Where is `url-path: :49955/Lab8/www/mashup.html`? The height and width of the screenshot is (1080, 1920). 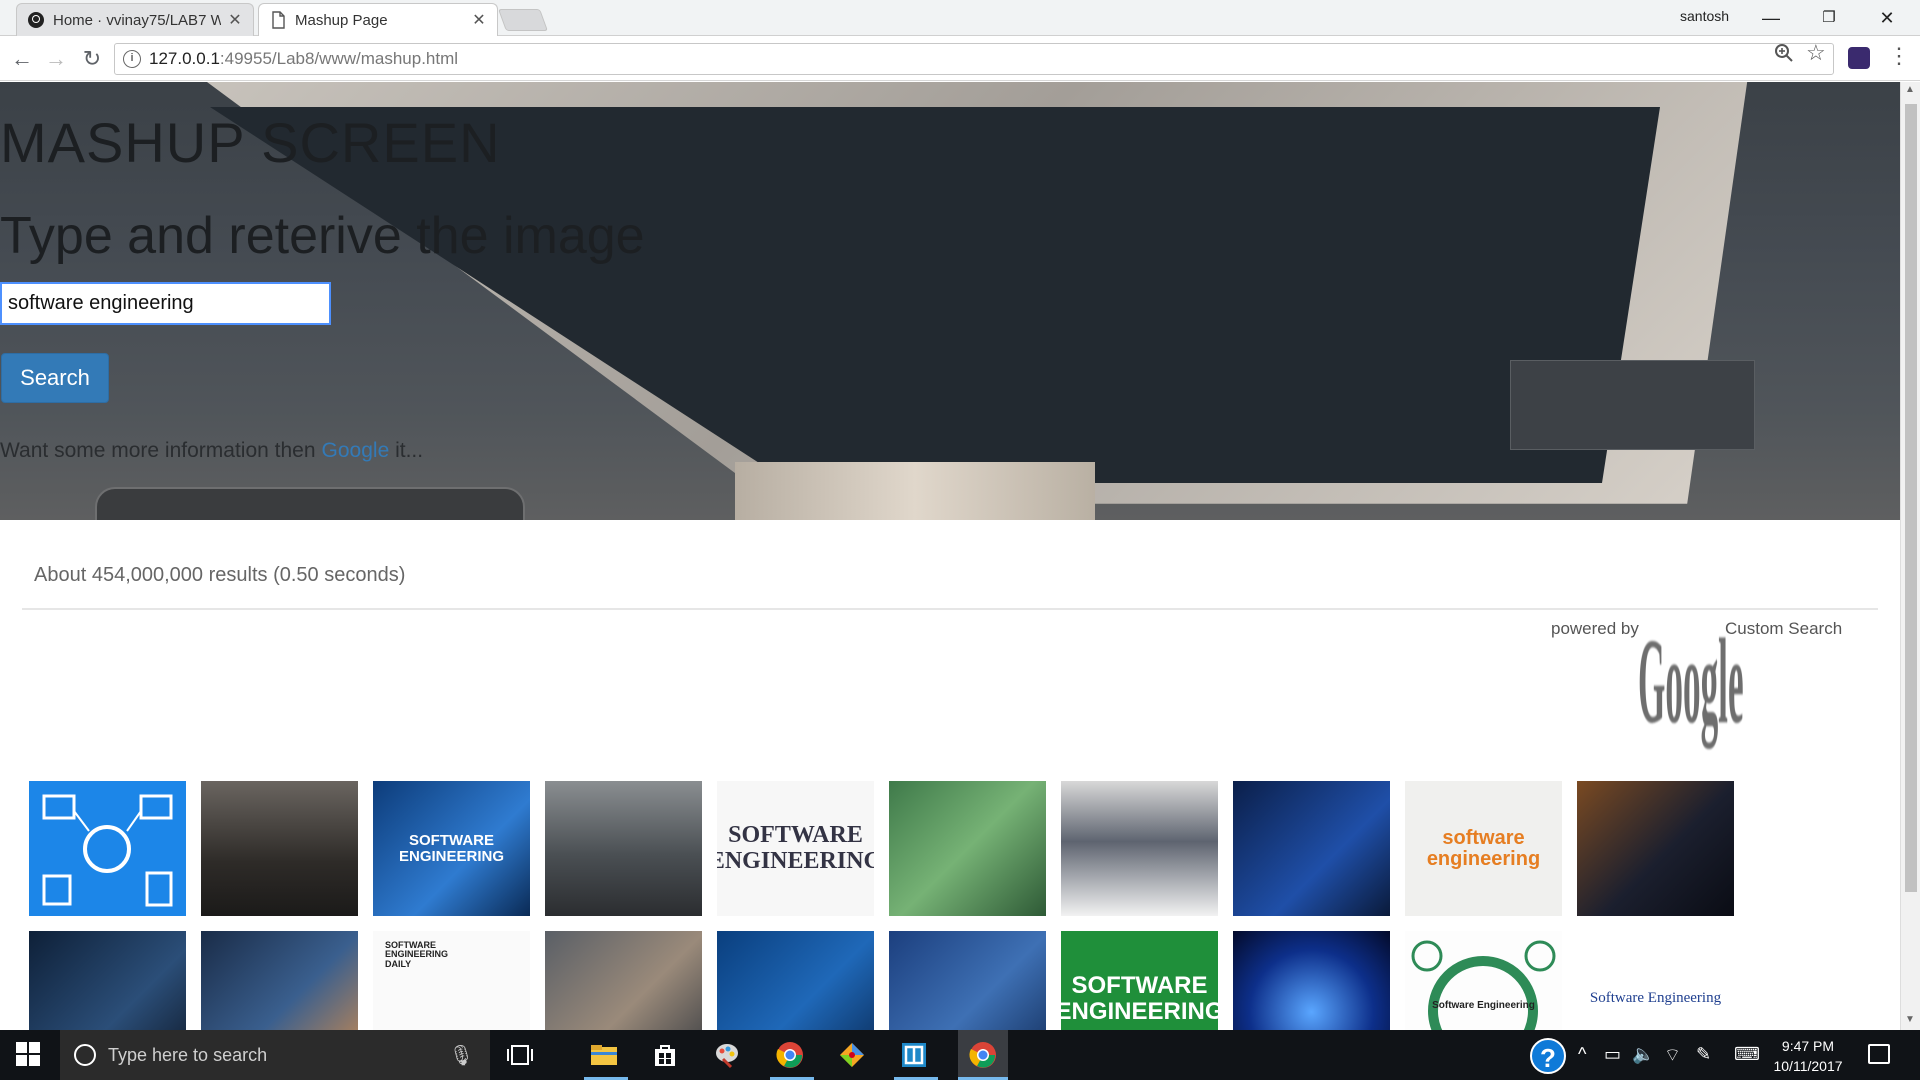
url-path: :49955/Lab8/www/mashup.html is located at coordinates (339, 58).